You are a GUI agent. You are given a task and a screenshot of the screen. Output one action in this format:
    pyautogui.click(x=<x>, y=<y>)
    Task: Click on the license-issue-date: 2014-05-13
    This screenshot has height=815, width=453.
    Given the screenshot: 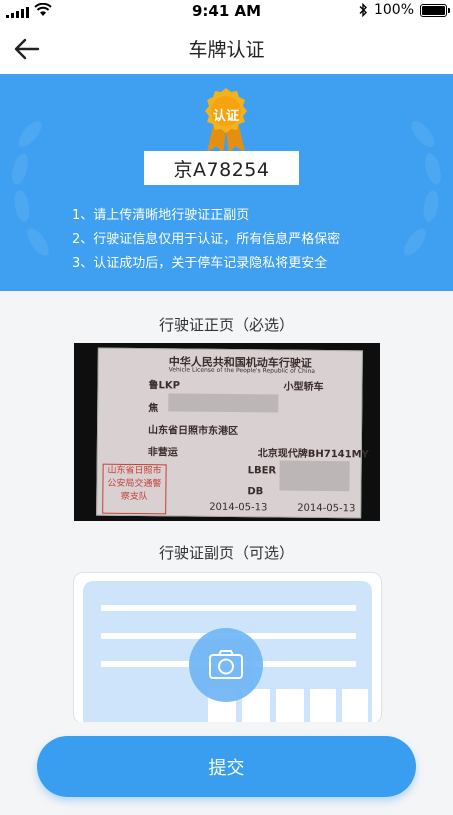 What is the action you would take?
    pyautogui.click(x=326, y=508)
    